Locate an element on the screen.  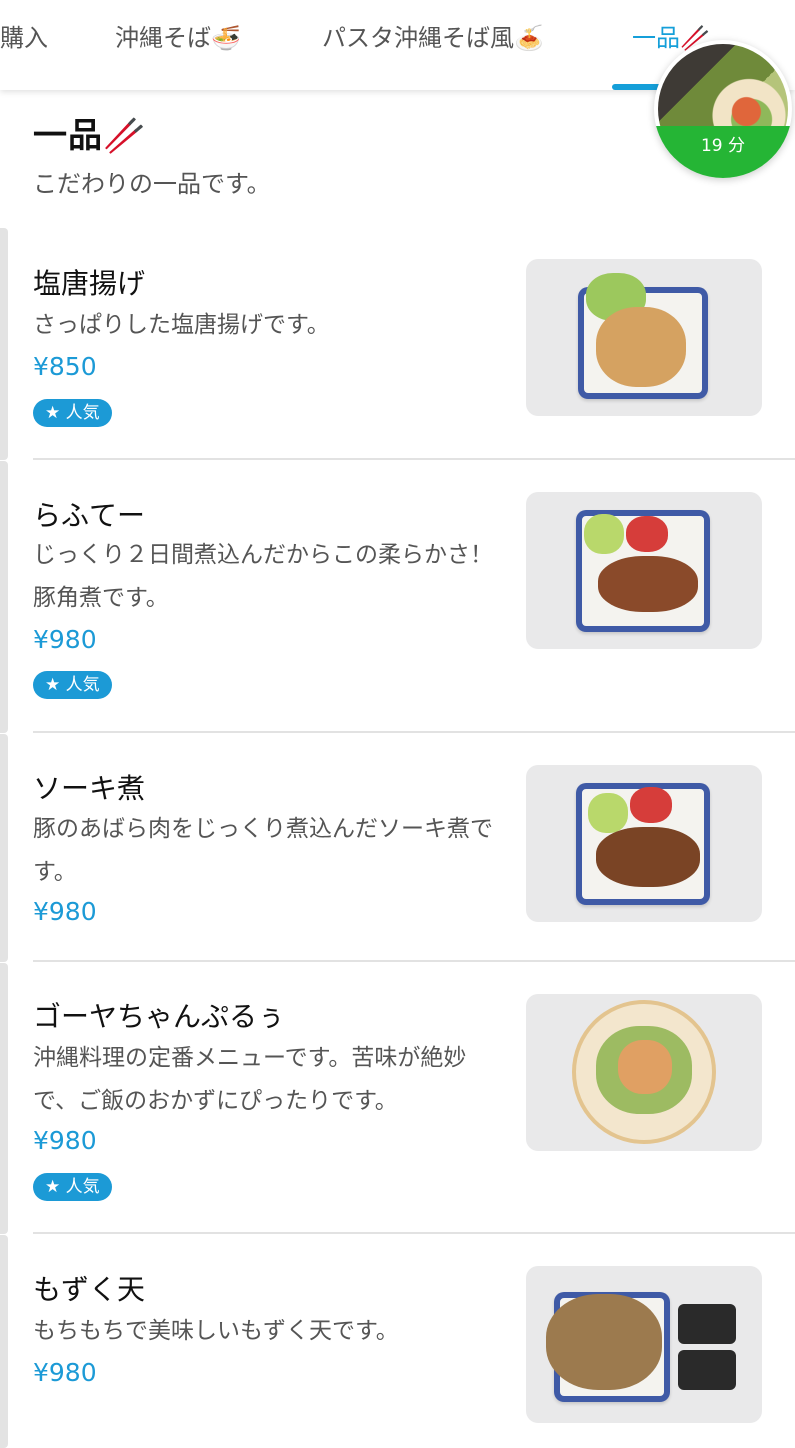
item-description: さっぱりした塩唐揚げです。 is located at coordinates (181, 325).